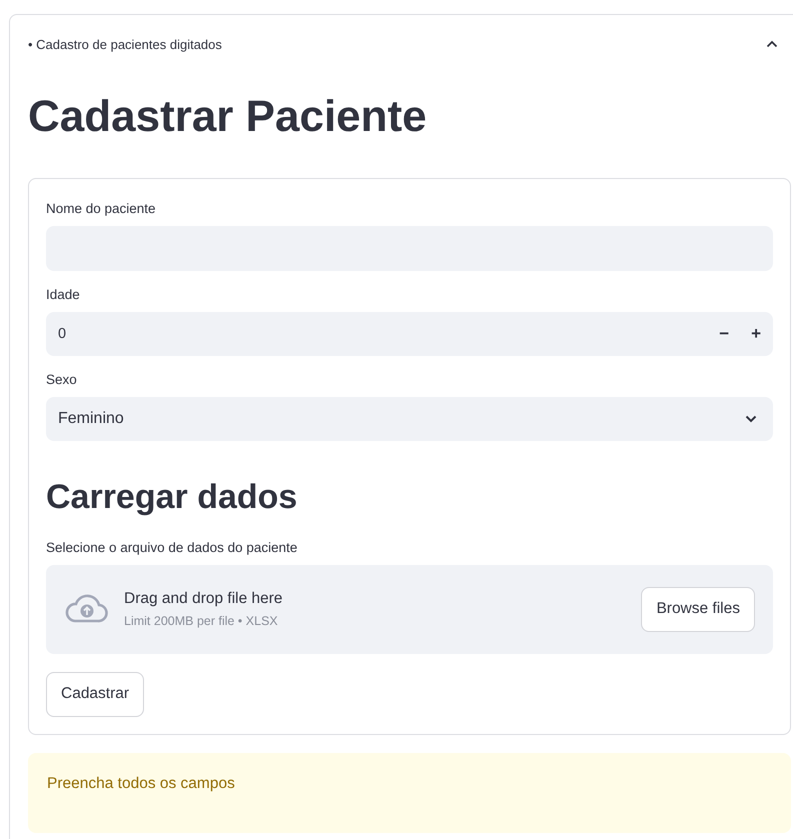 The image size is (793, 839). What do you see at coordinates (141, 783) in the screenshot?
I see `warning-text: Preencha todos os campos` at bounding box center [141, 783].